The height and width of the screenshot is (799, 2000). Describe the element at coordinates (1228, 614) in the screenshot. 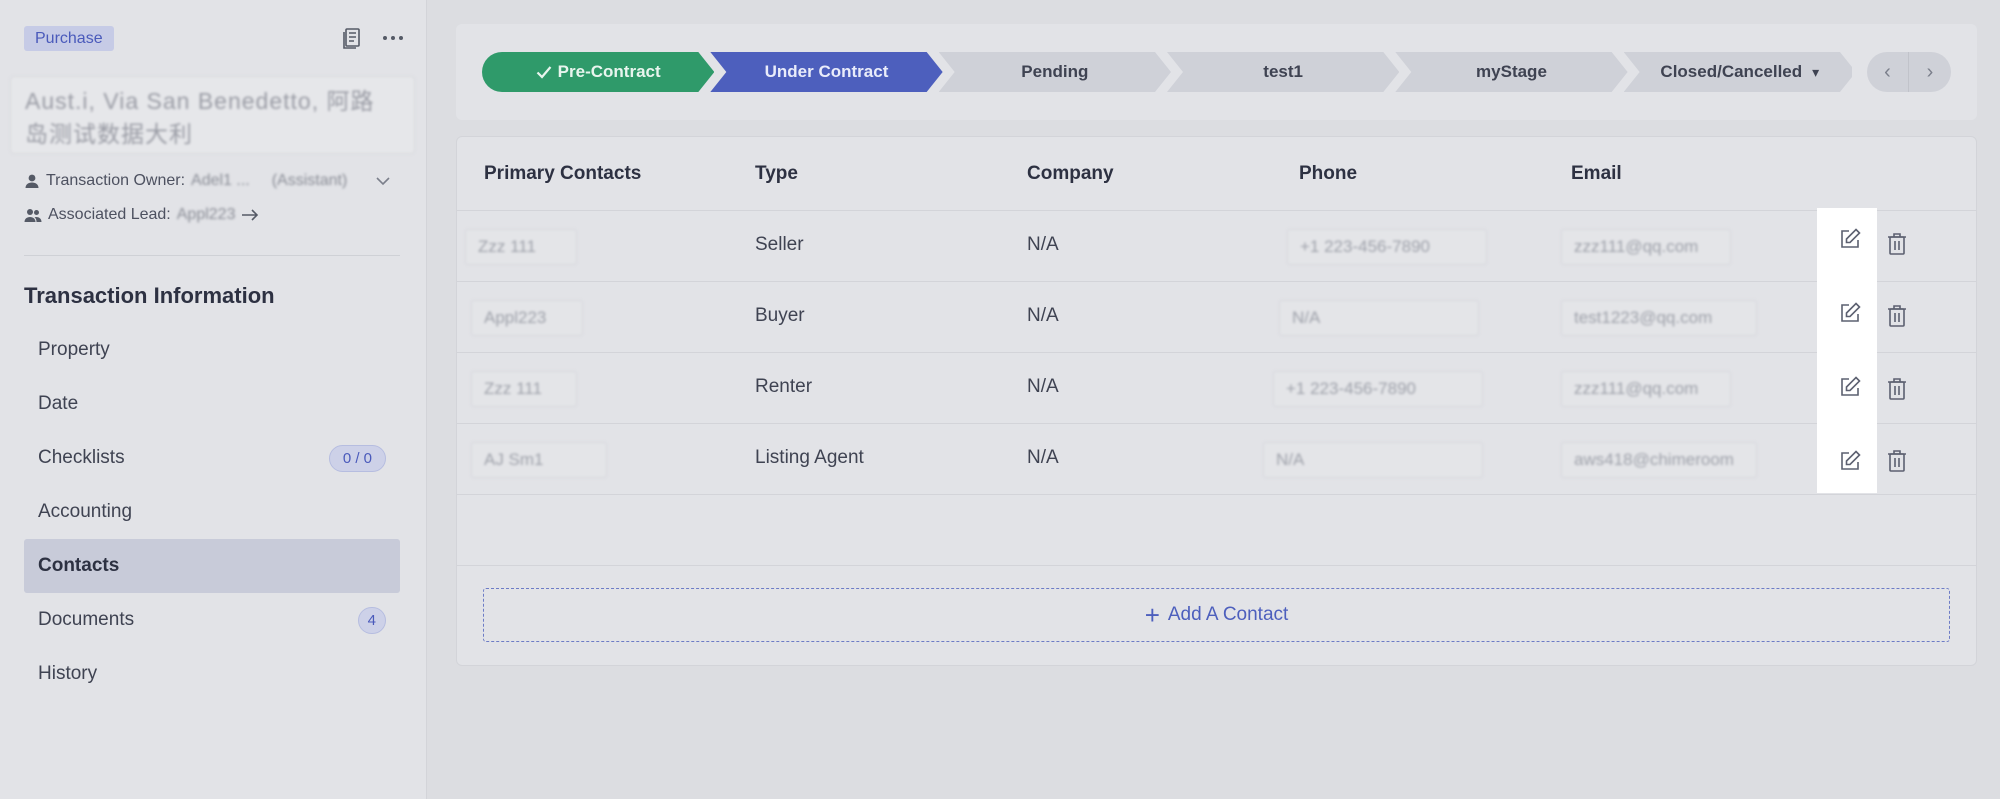

I see `add-contact-label: Add A Contact` at that location.